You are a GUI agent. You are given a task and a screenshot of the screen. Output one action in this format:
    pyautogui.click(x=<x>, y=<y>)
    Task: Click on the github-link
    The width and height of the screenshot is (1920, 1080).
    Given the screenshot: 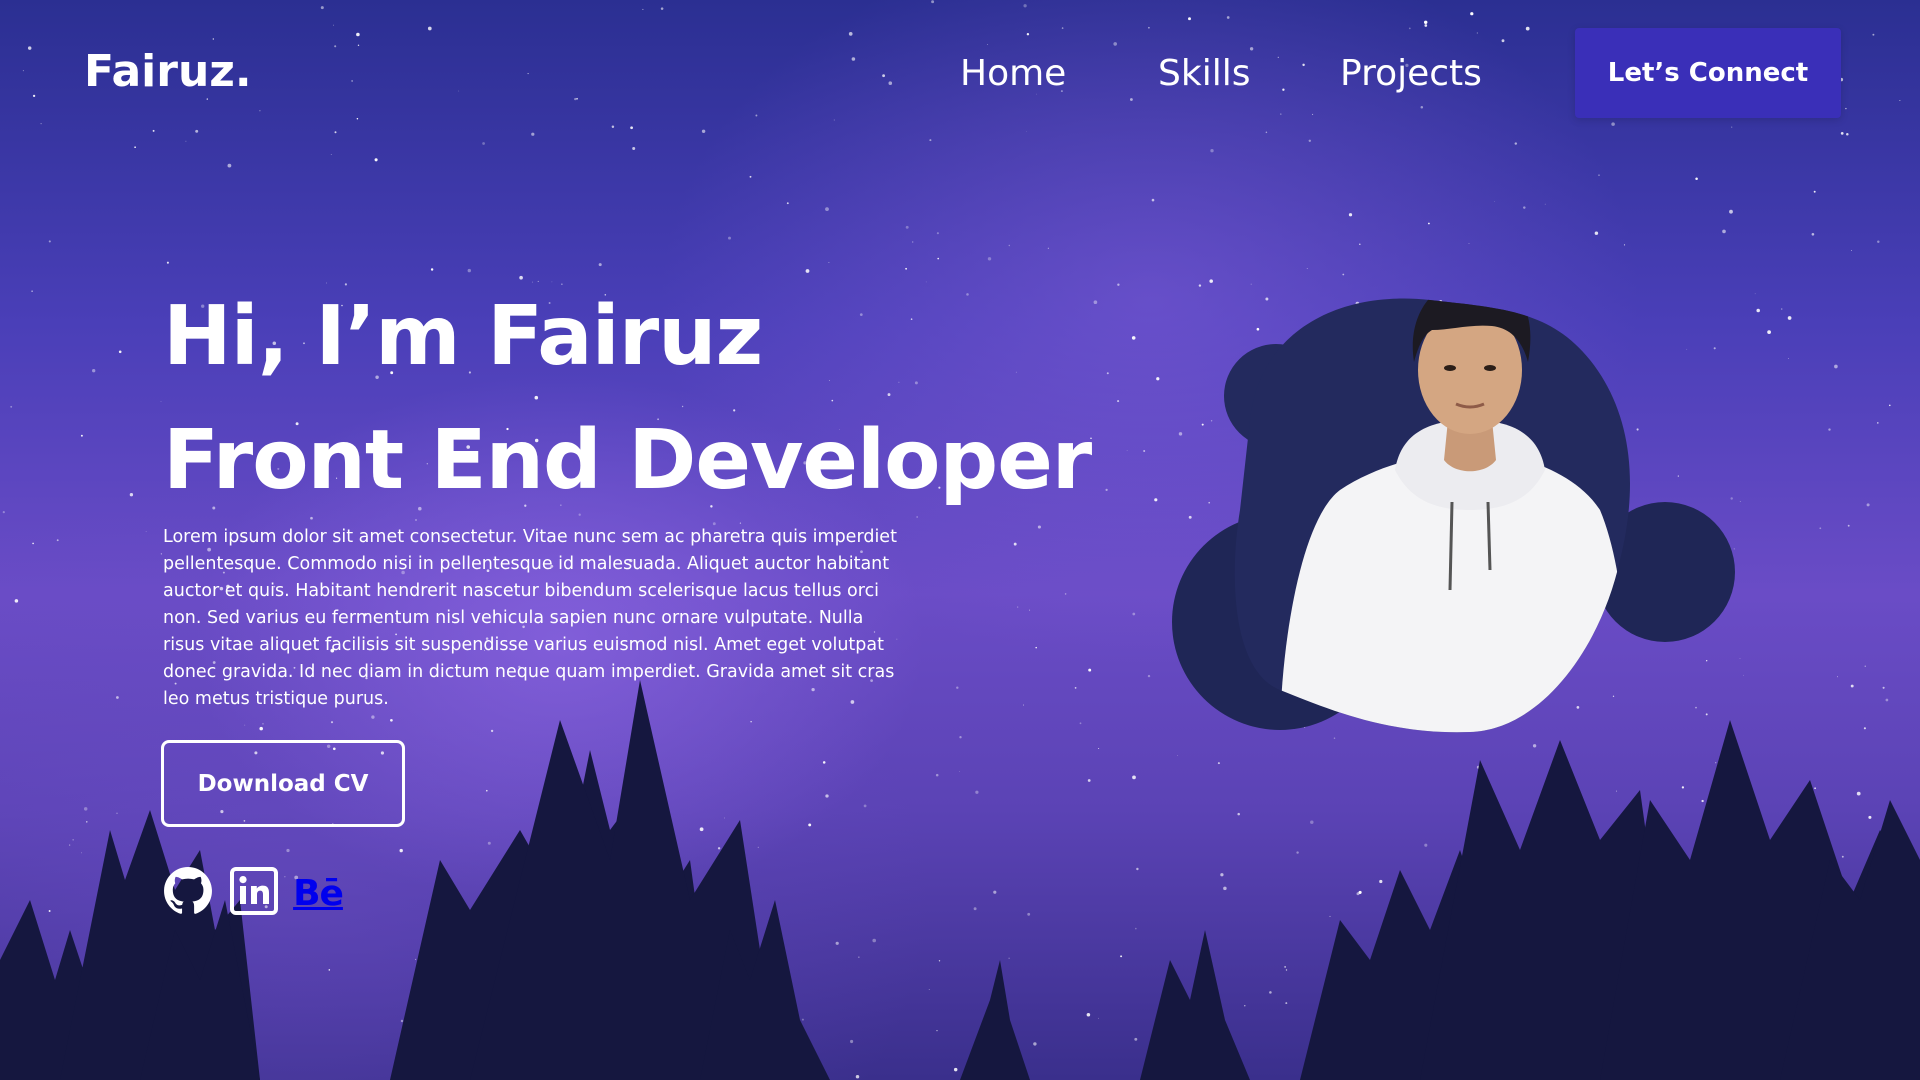 What is the action you would take?
    pyautogui.click(x=188, y=893)
    